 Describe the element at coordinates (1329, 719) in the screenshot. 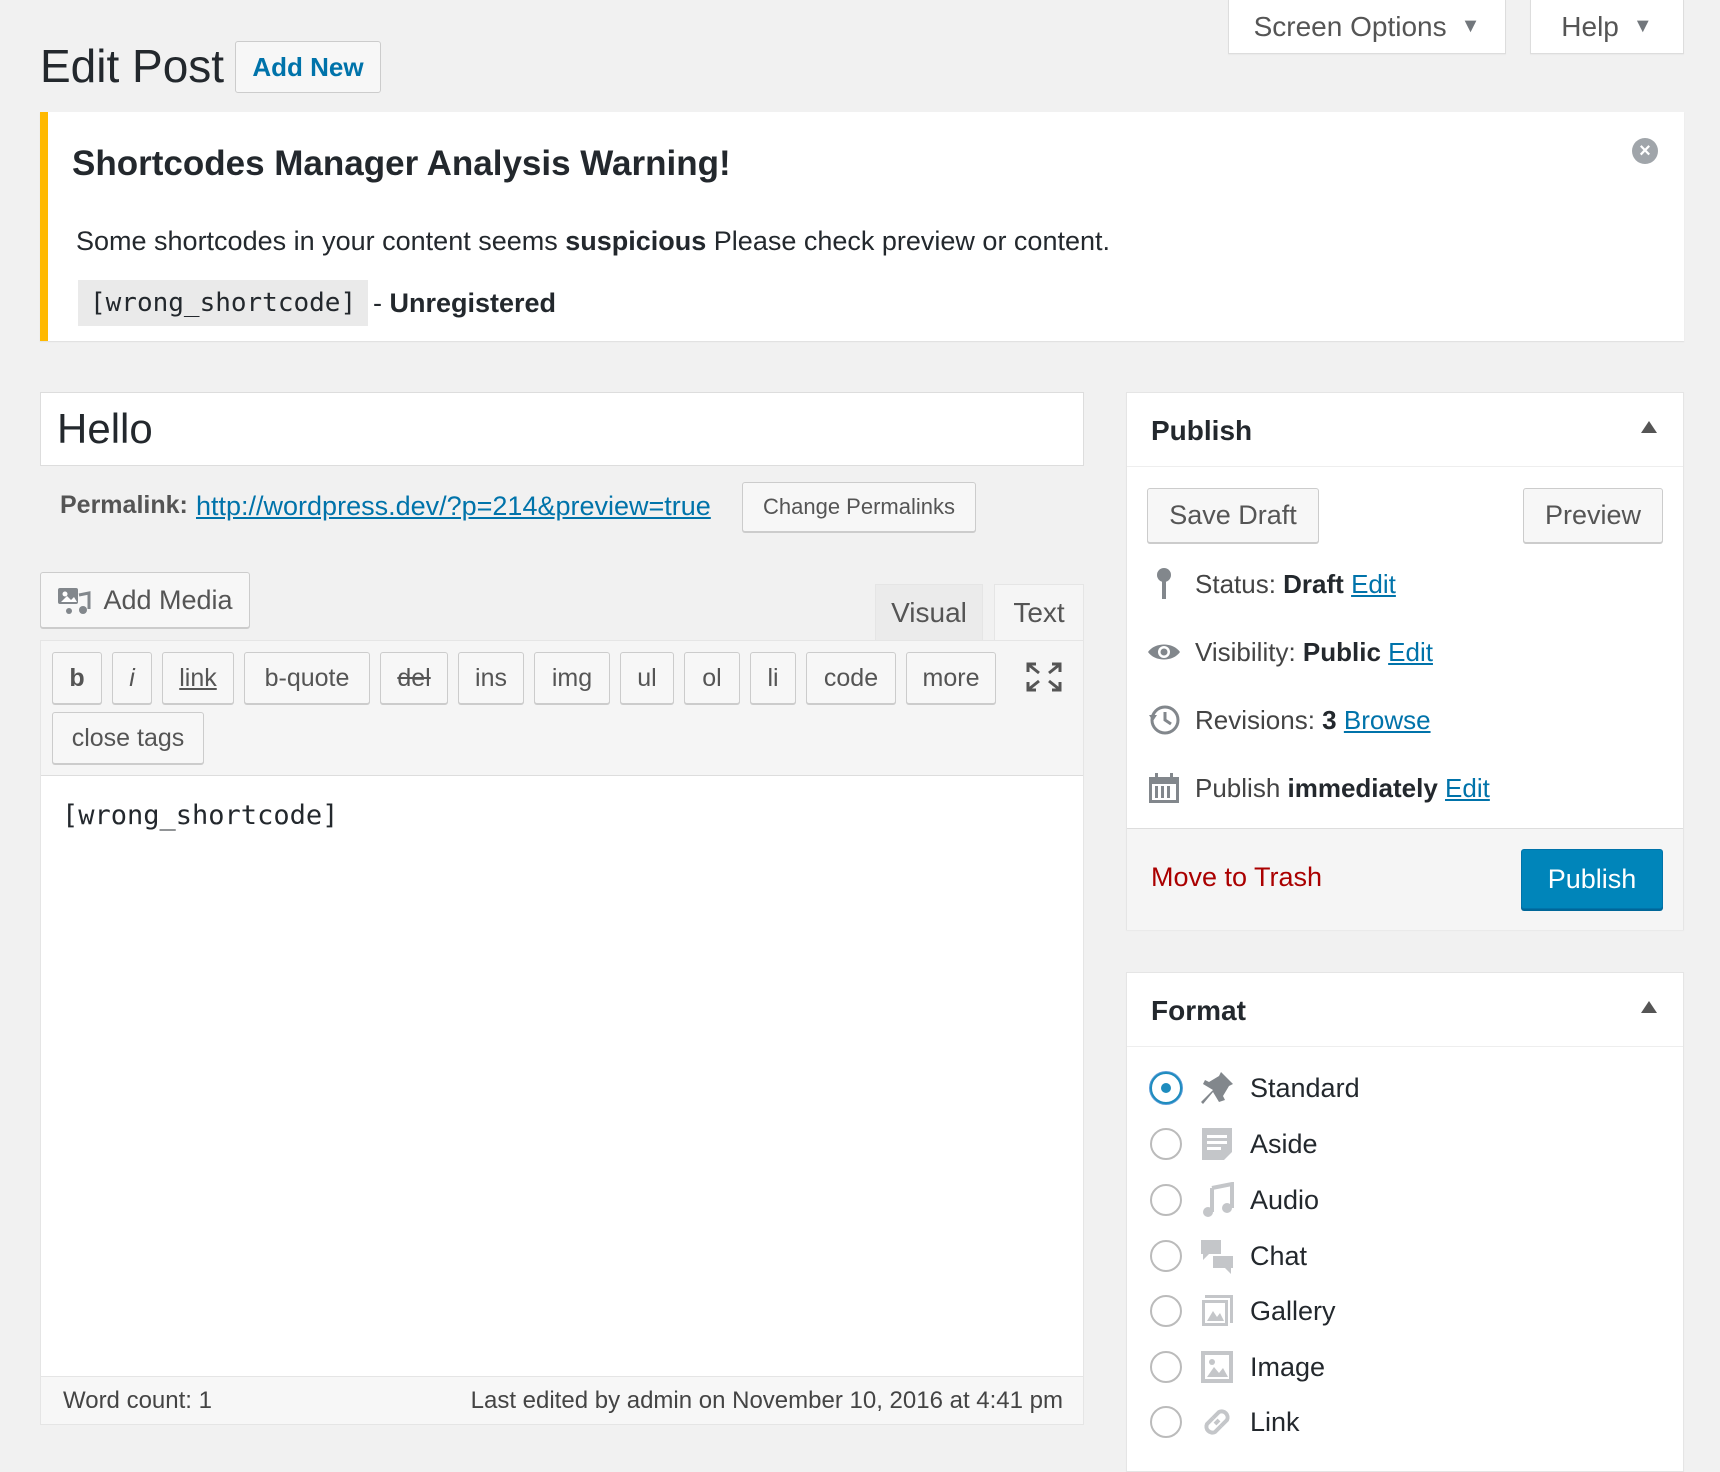

I see `revisions-value: 3` at that location.